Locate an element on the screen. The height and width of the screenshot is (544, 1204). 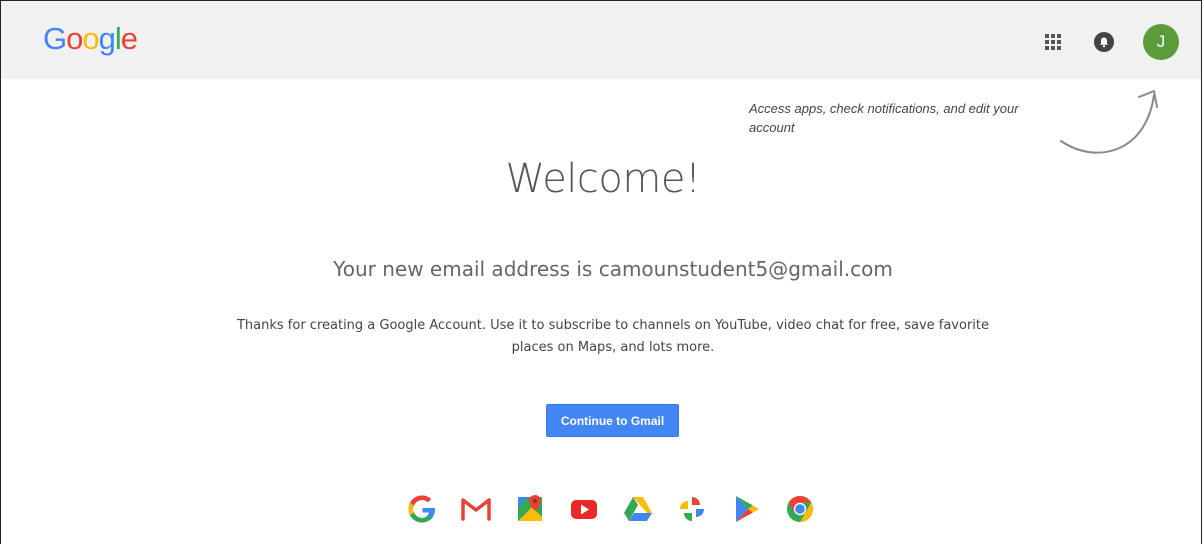
photos-icon is located at coordinates (692, 509).